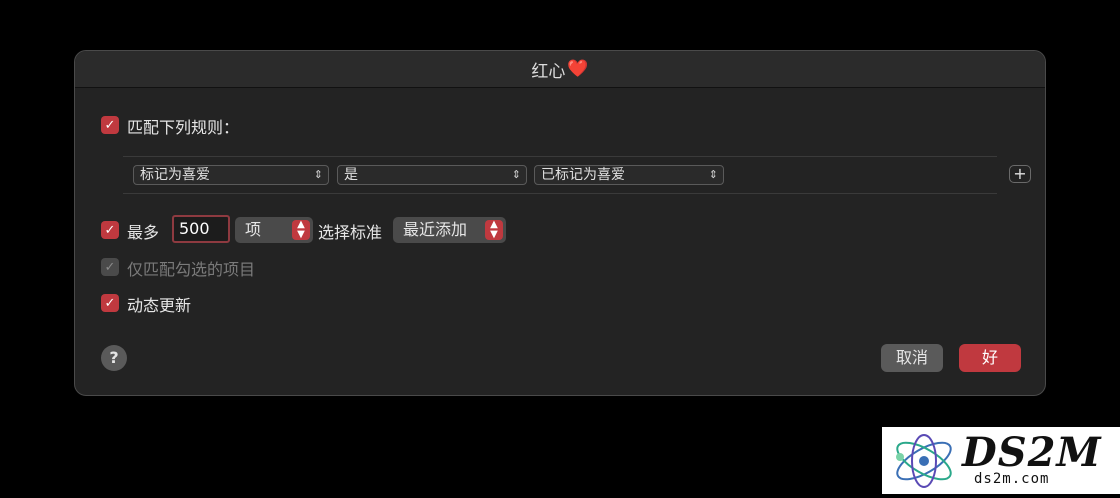 This screenshot has height=498, width=1120. Describe the element at coordinates (143, 232) in the screenshot. I see `limit-label: 最多` at that location.